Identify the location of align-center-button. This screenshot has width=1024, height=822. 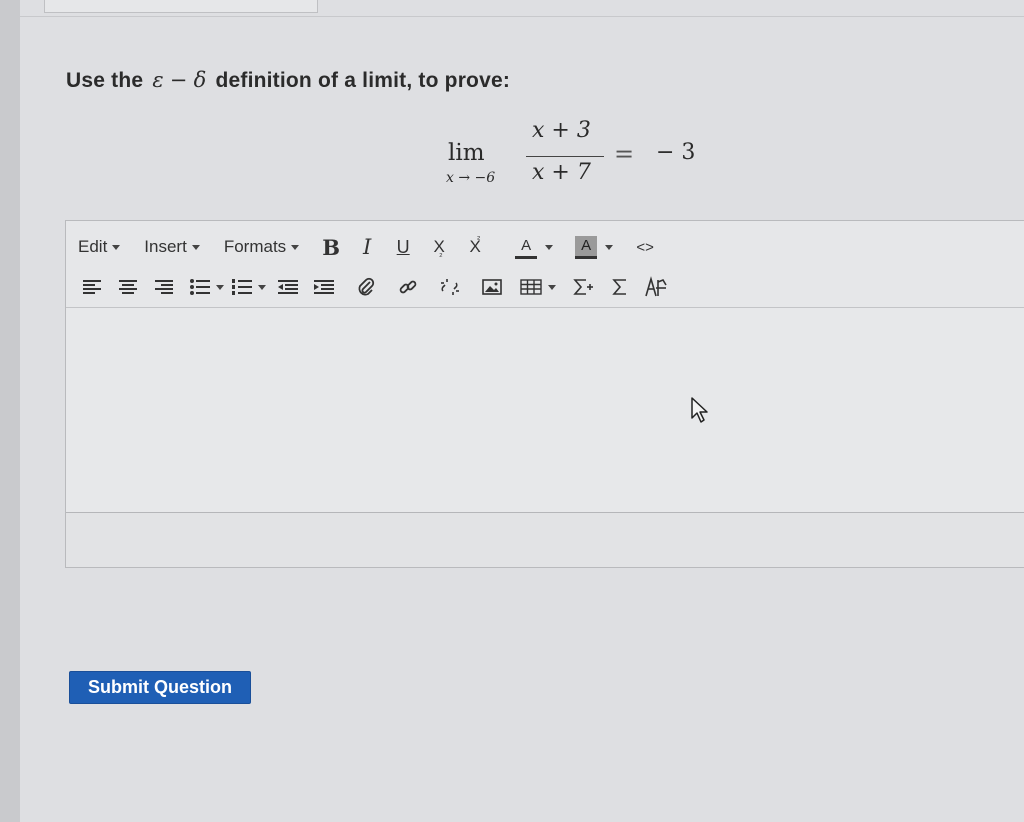
(128, 287).